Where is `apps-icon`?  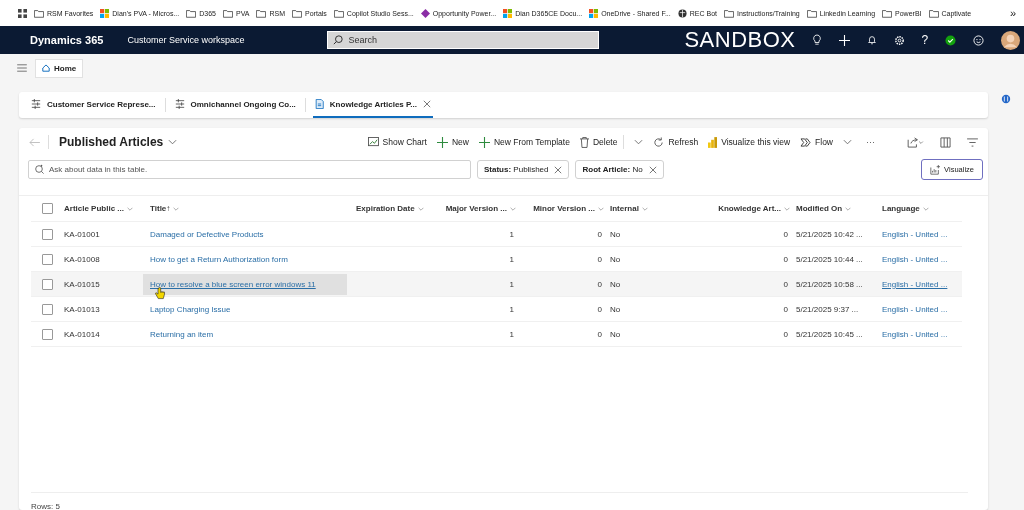
apps-icon is located at coordinates (22, 13).